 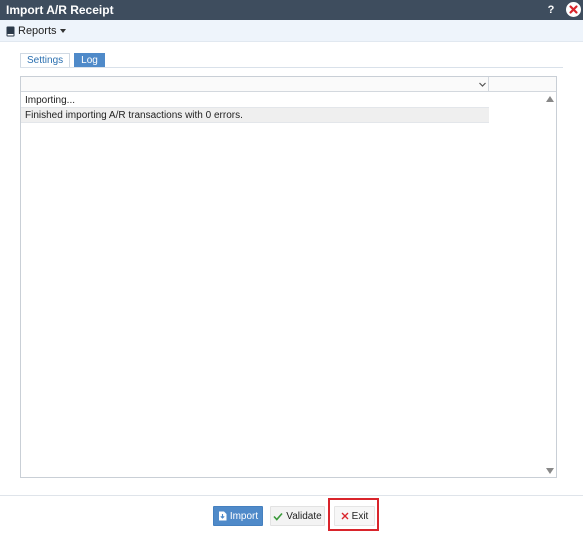 I want to click on checkmark-icon, so click(x=278, y=516).